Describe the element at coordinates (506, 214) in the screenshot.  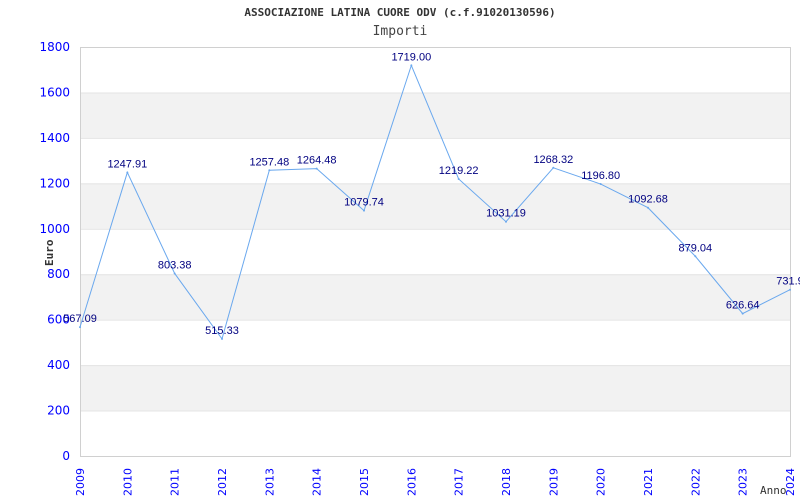
I see `data-label: 1031.19` at that location.